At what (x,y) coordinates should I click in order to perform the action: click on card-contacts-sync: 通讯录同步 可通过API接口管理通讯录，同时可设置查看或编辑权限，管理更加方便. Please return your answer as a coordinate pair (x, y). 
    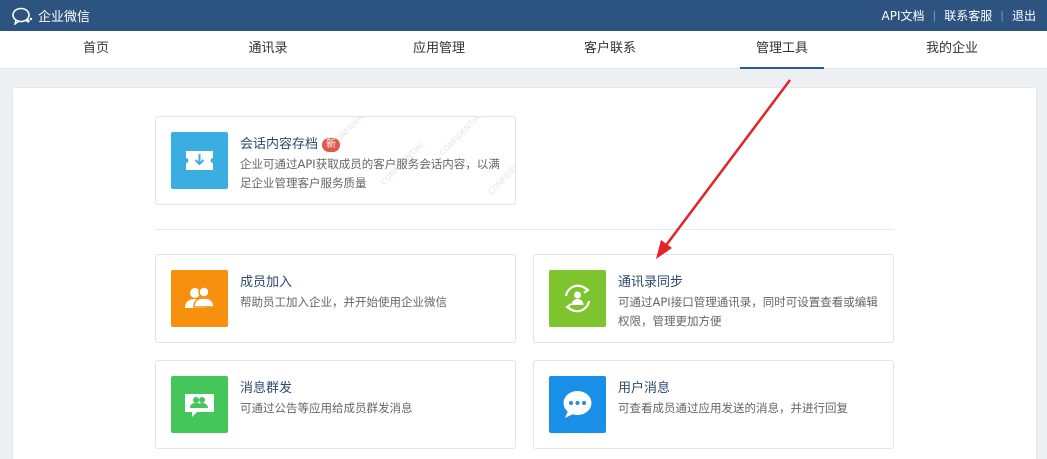
    Looking at the image, I should click on (713, 298).